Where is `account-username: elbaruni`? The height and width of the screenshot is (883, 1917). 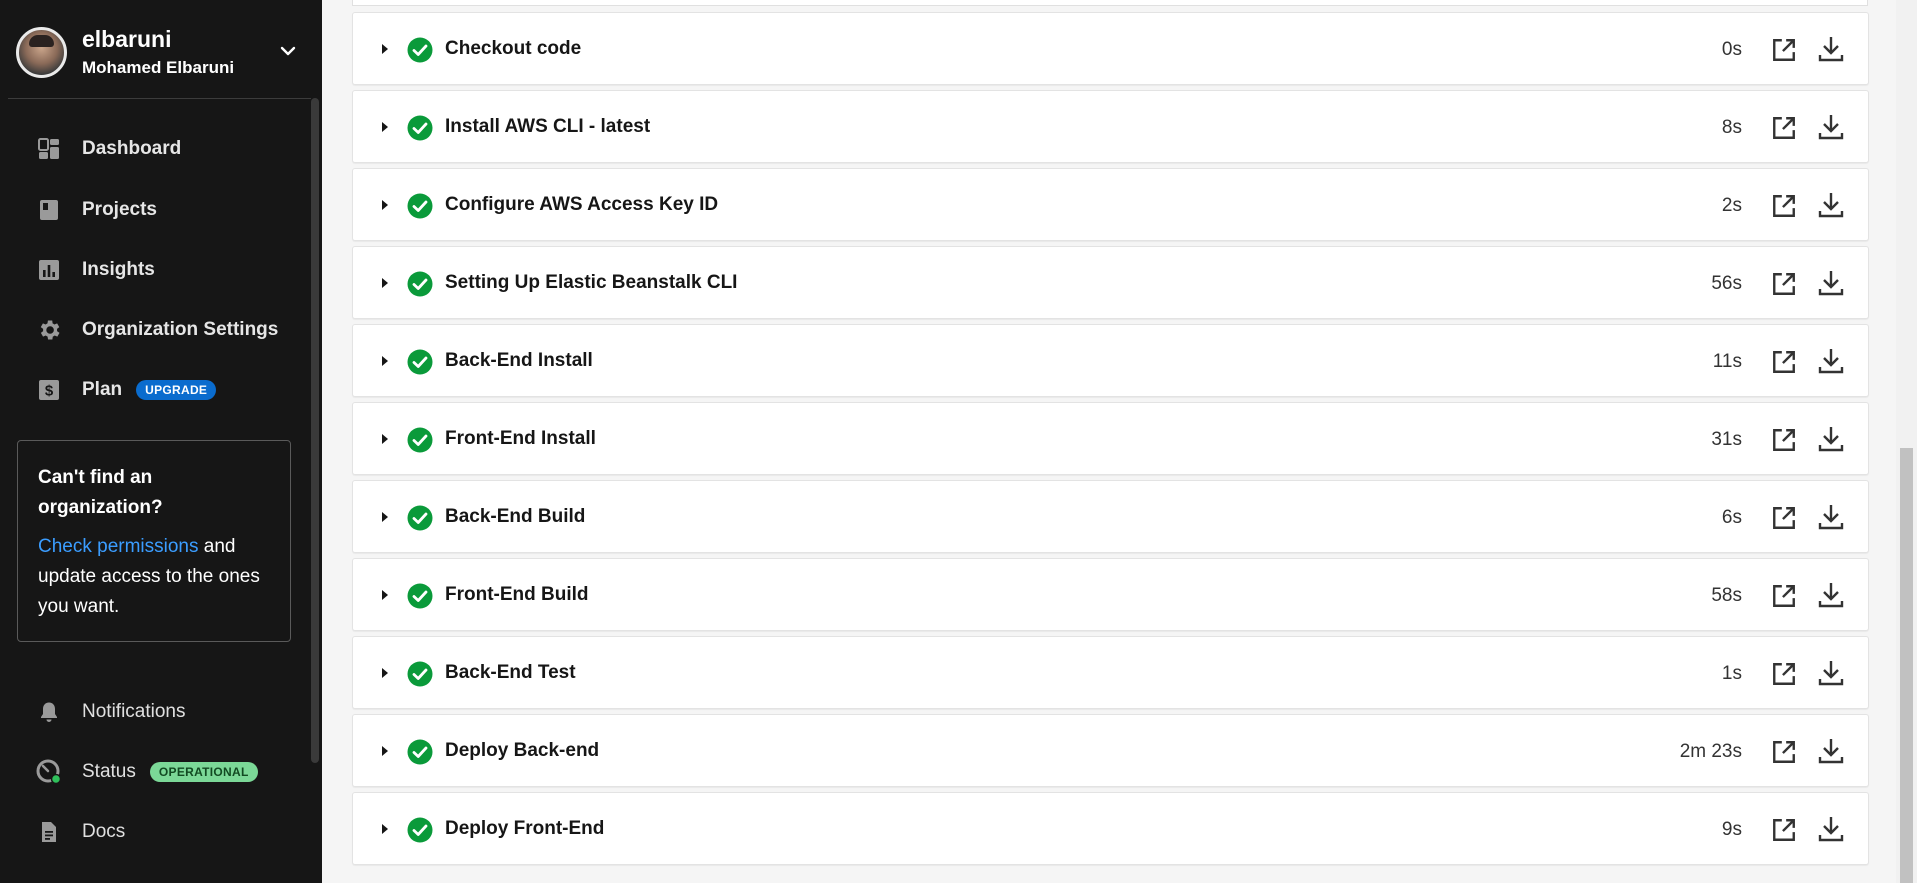 account-username: elbaruni is located at coordinates (127, 39).